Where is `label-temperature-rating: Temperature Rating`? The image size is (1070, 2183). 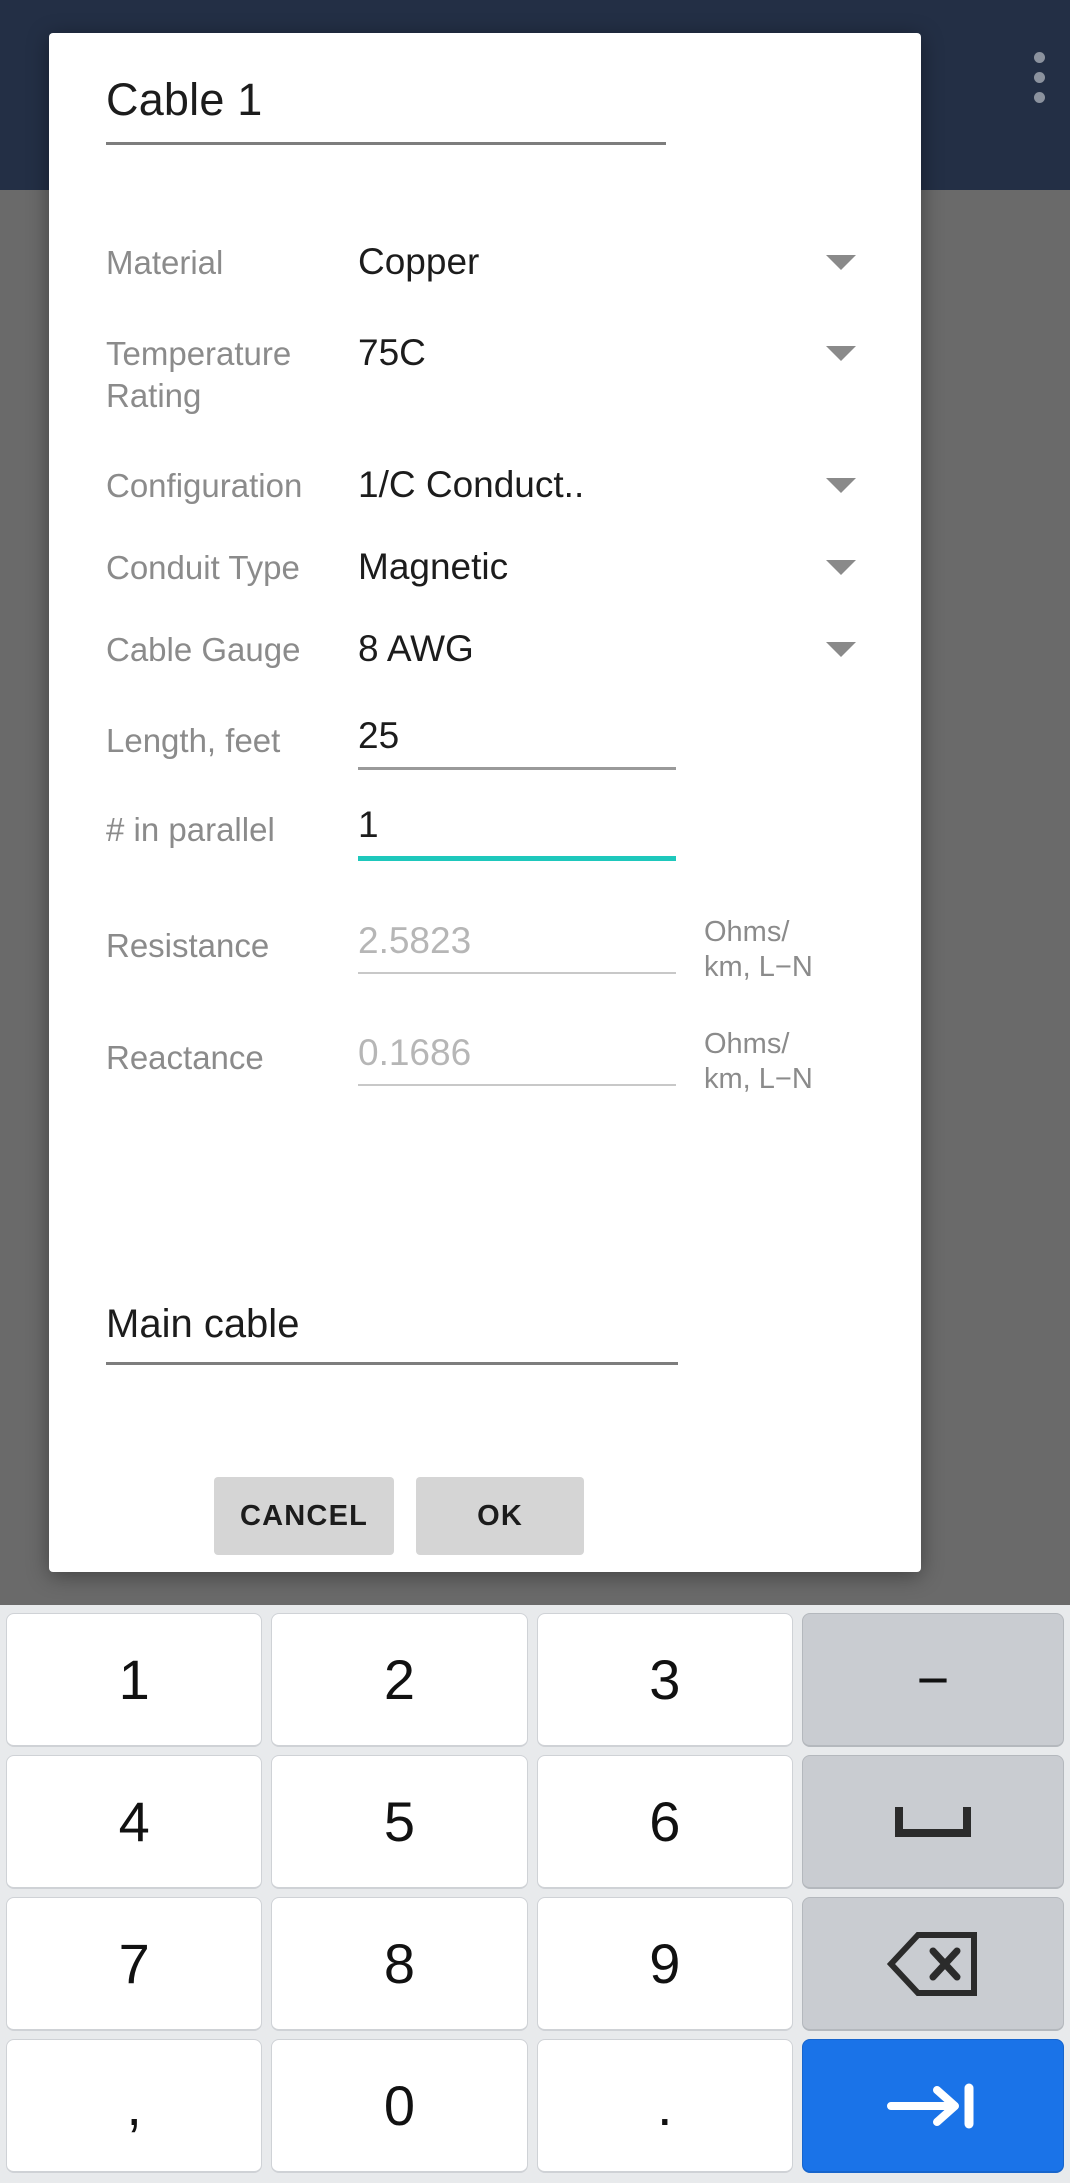
label-temperature-rating: Temperature Rating is located at coordinates (199, 375).